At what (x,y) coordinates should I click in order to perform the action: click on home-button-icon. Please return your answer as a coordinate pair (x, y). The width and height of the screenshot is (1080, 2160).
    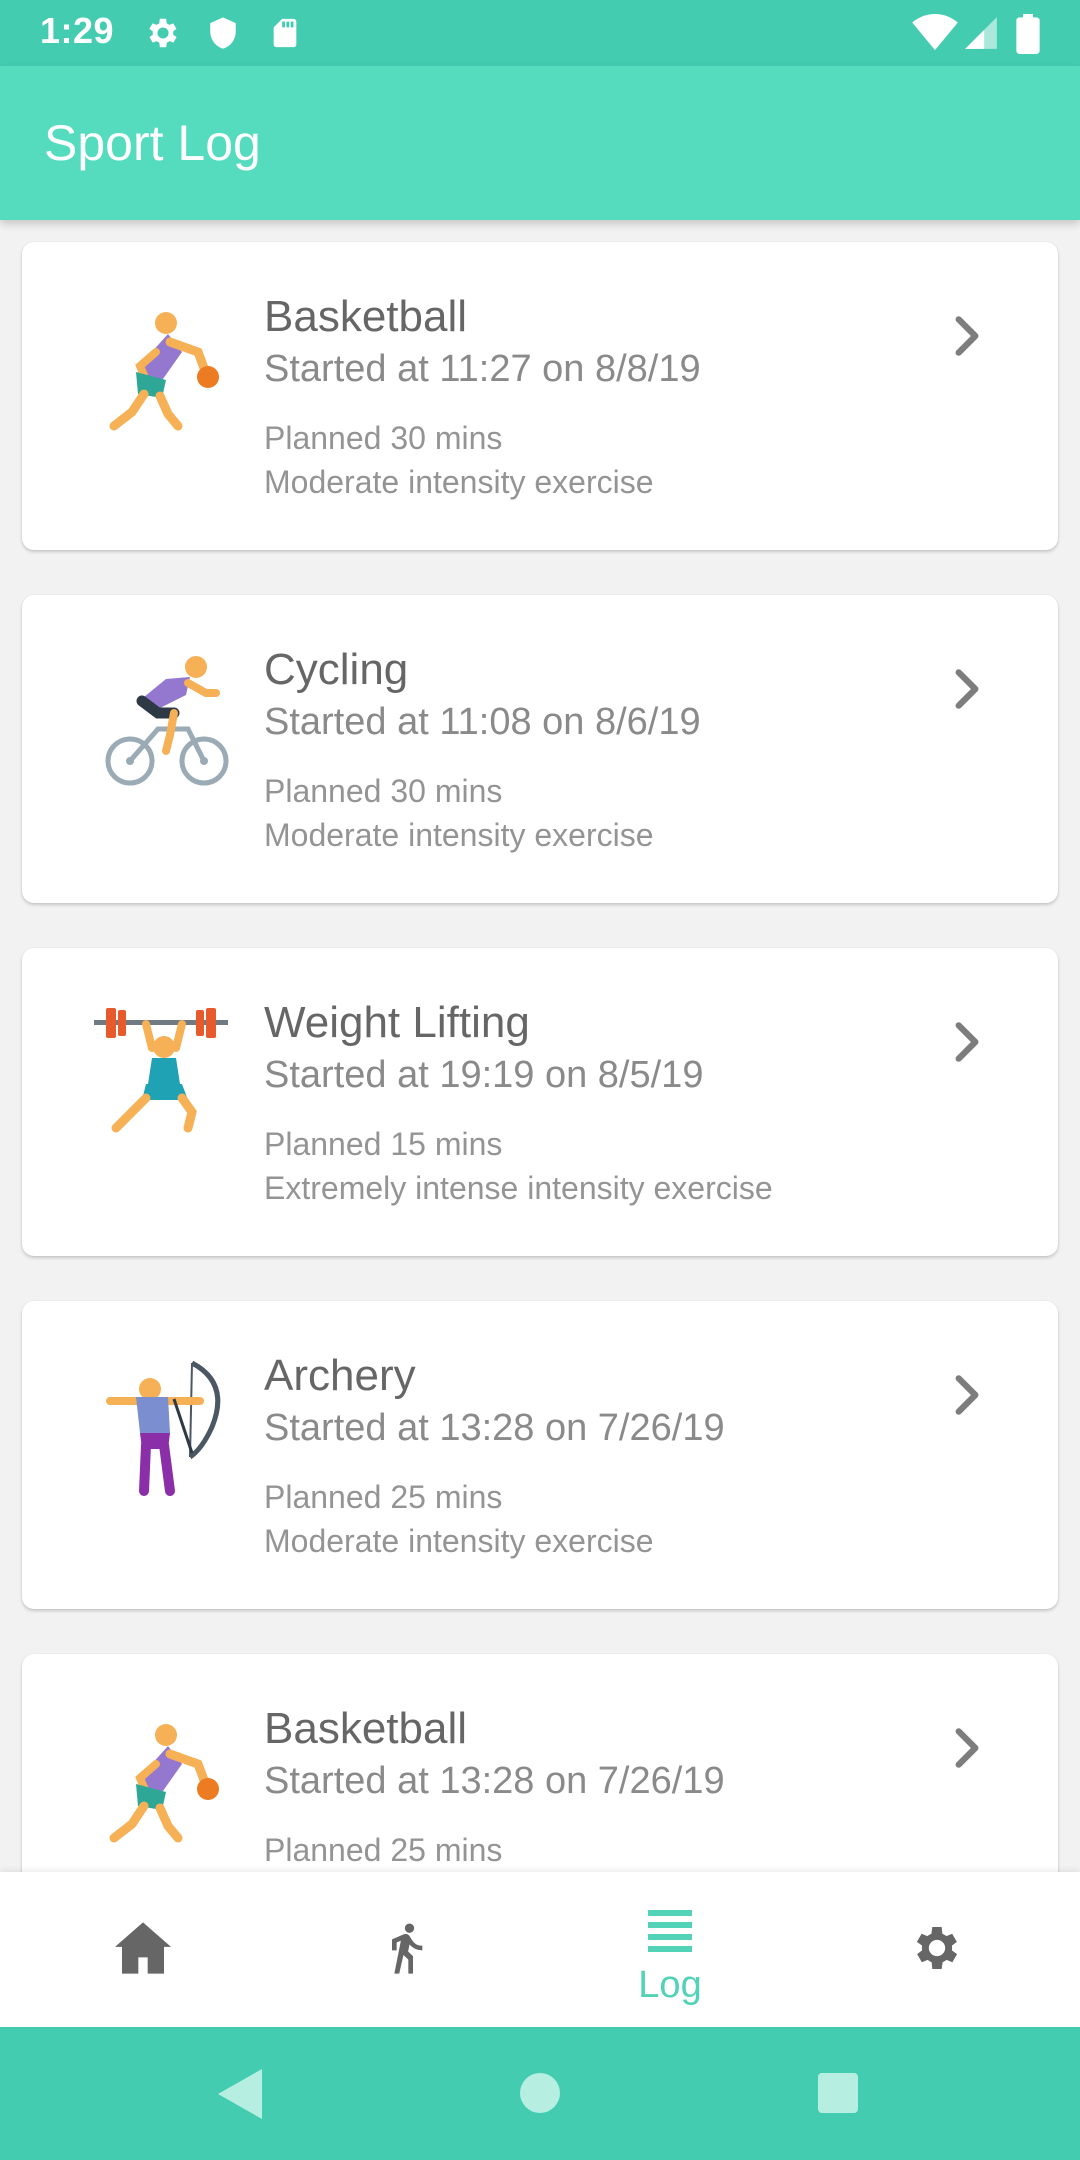
    Looking at the image, I should click on (540, 2093).